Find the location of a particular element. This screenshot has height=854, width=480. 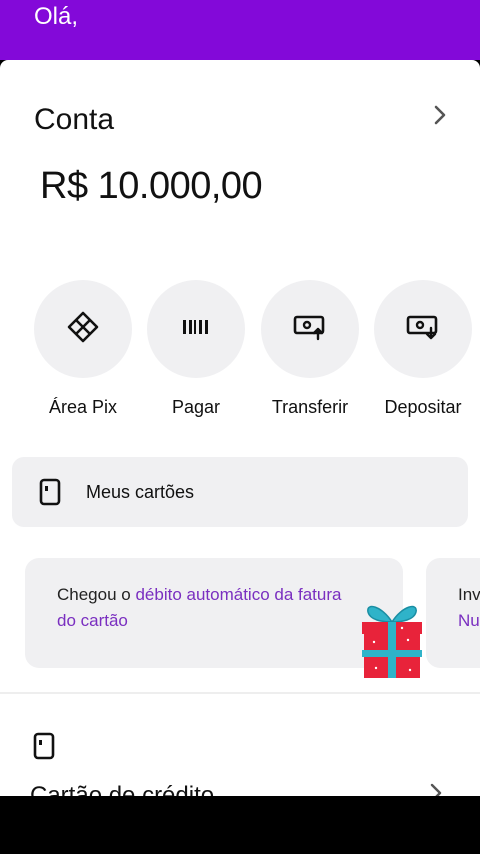

action-transferir: Transferir is located at coordinates (310, 349).